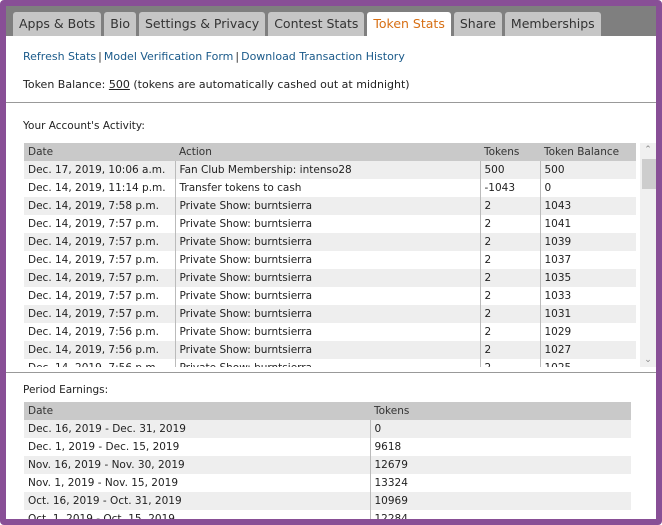 The width and height of the screenshot is (662, 525). What do you see at coordinates (477, 24) in the screenshot?
I see `tab-share: Share` at bounding box center [477, 24].